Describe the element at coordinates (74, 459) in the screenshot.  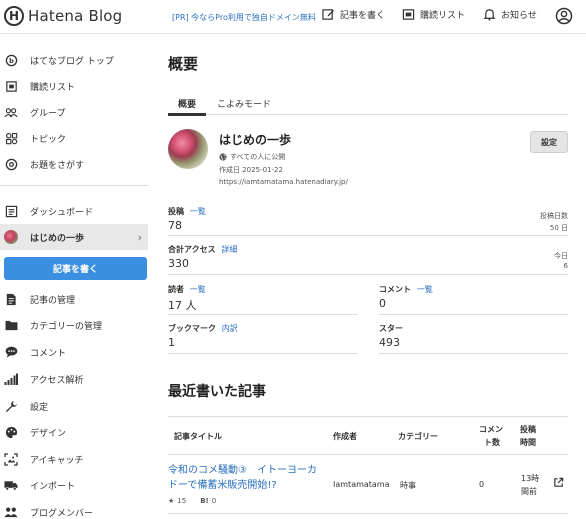
I see `sidebar-item-eyecatch: アイキャッチ` at that location.